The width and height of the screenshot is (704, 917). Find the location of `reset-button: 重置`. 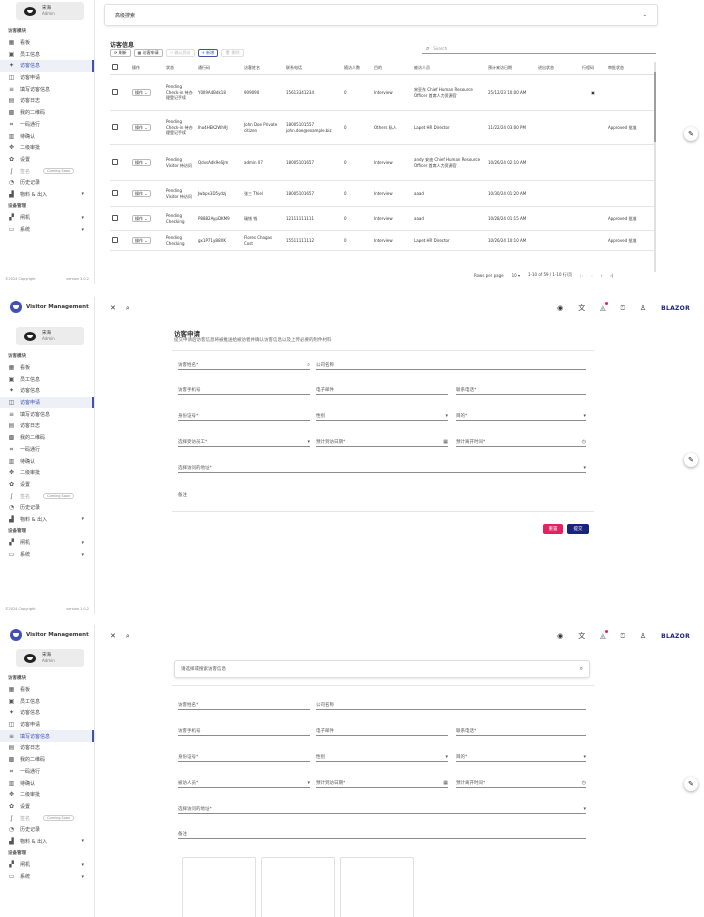

reset-button: 重置 is located at coordinates (553, 529).